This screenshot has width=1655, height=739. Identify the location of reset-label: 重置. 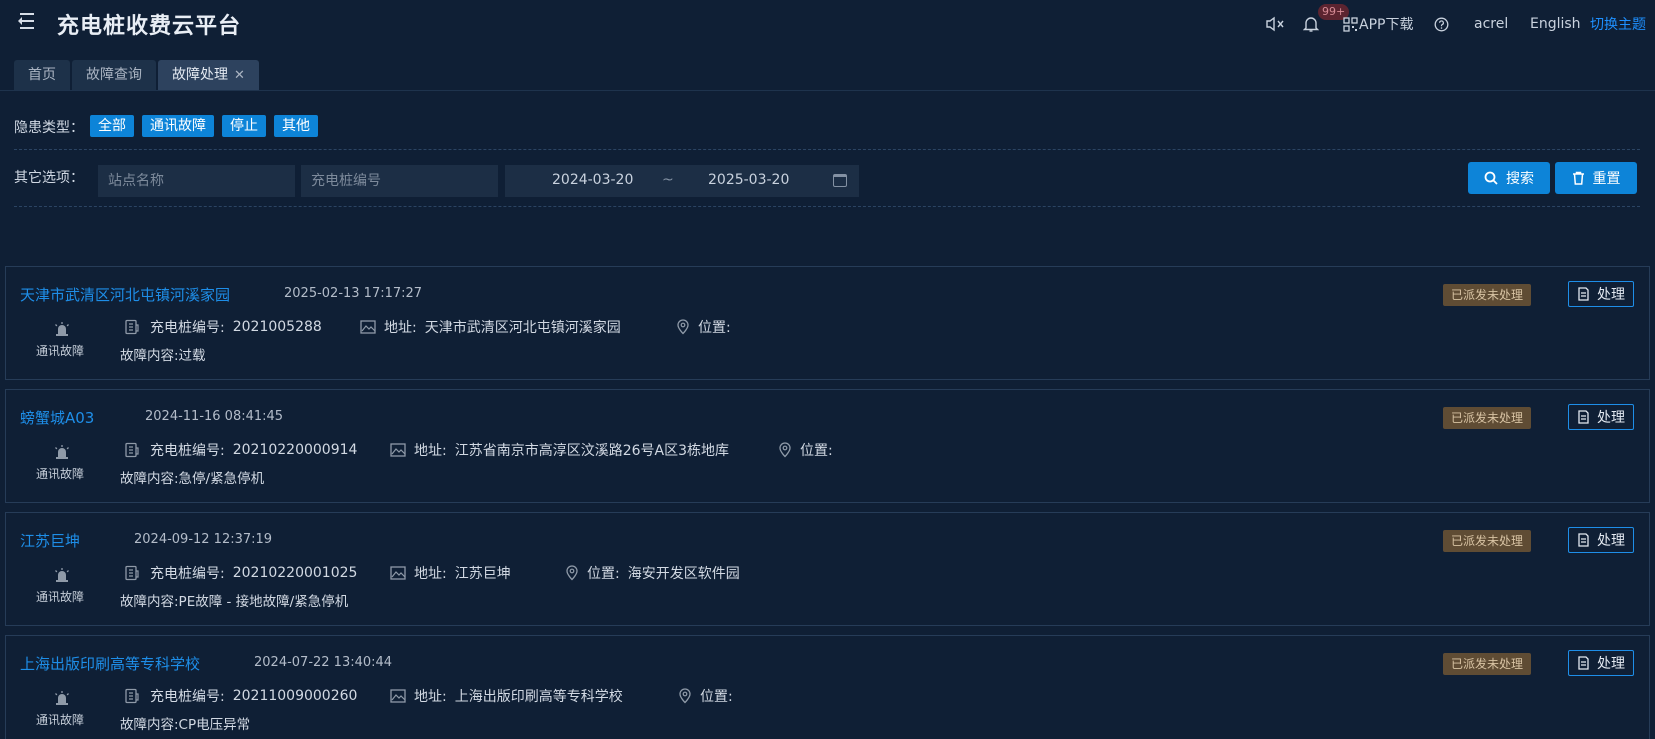
(1606, 179).